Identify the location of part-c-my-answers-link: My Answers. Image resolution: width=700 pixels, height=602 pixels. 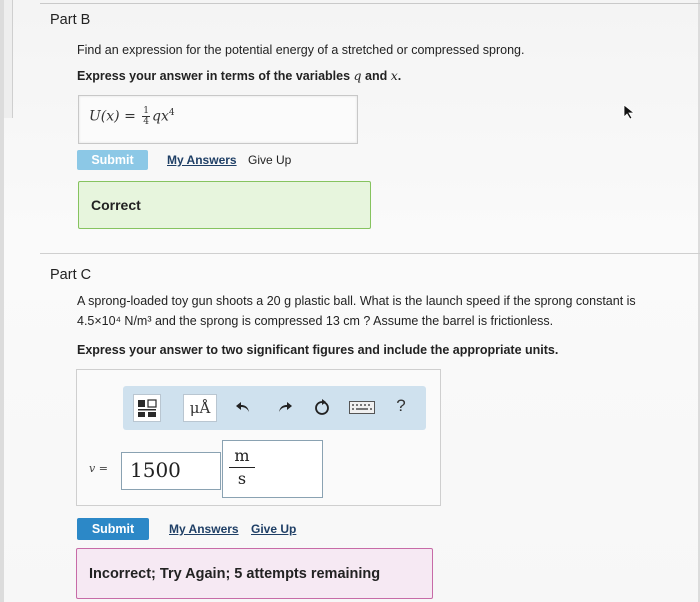
(204, 529).